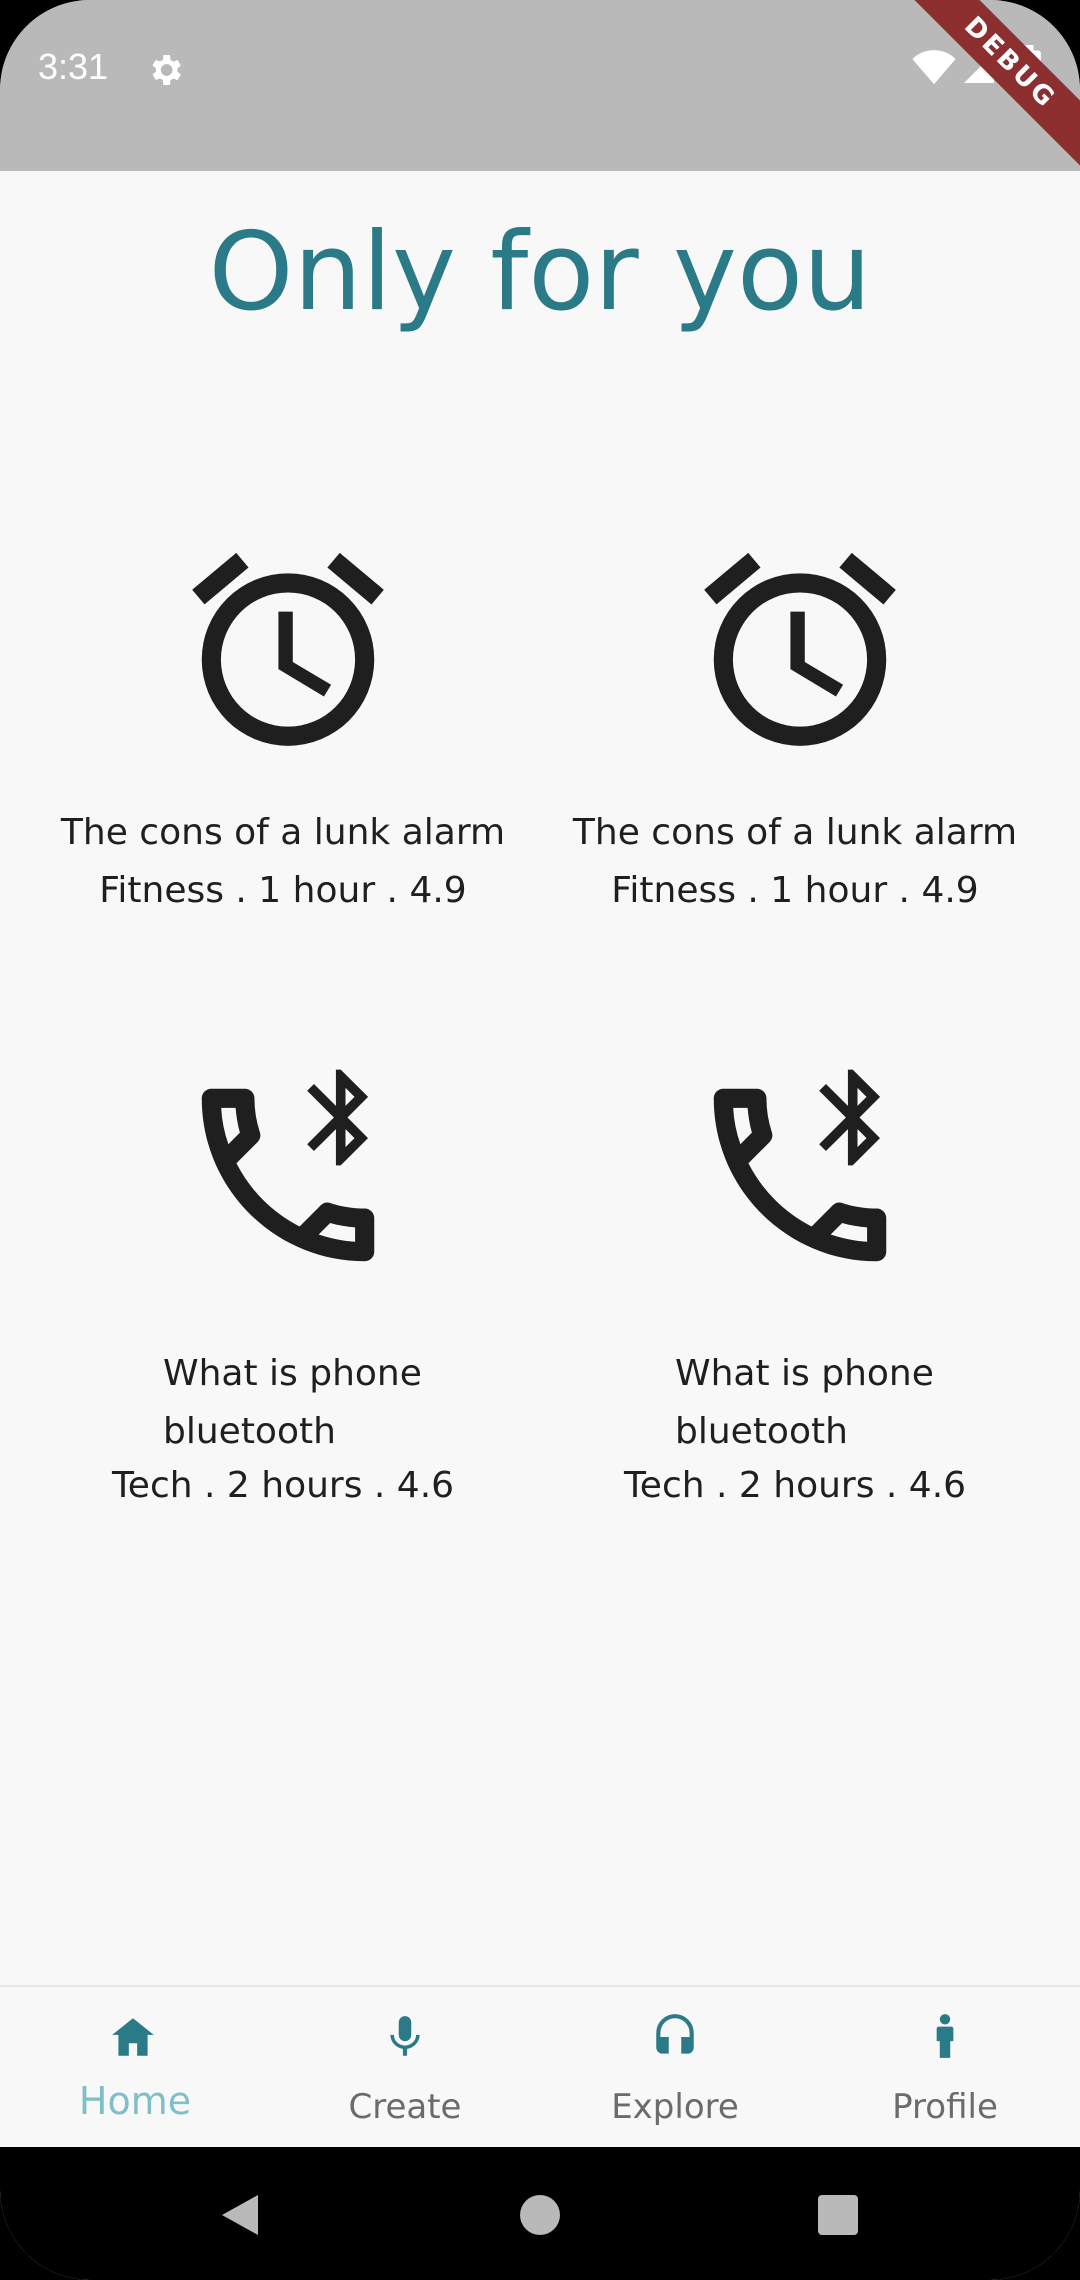  I want to click on settings-gear-icon, so click(166, 70).